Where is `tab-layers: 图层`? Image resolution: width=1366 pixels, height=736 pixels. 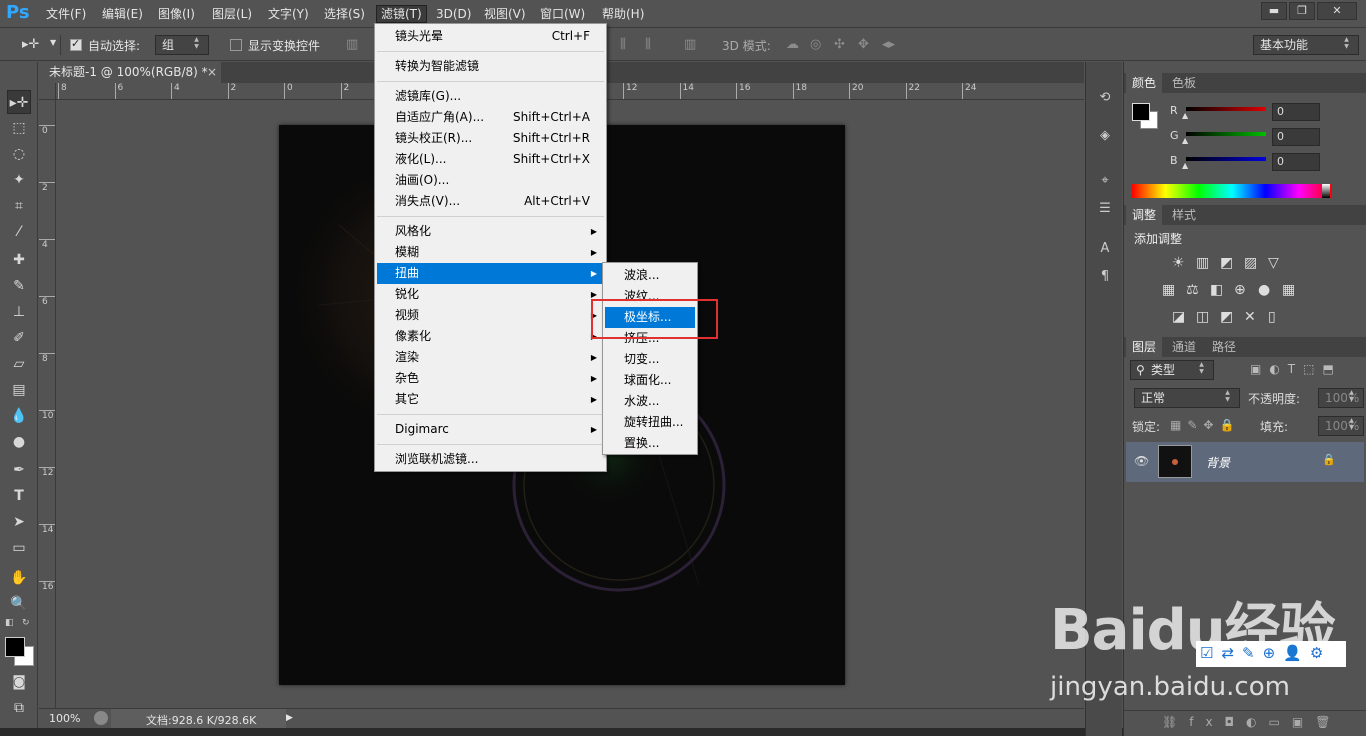 tab-layers: 图层 is located at coordinates (1144, 347).